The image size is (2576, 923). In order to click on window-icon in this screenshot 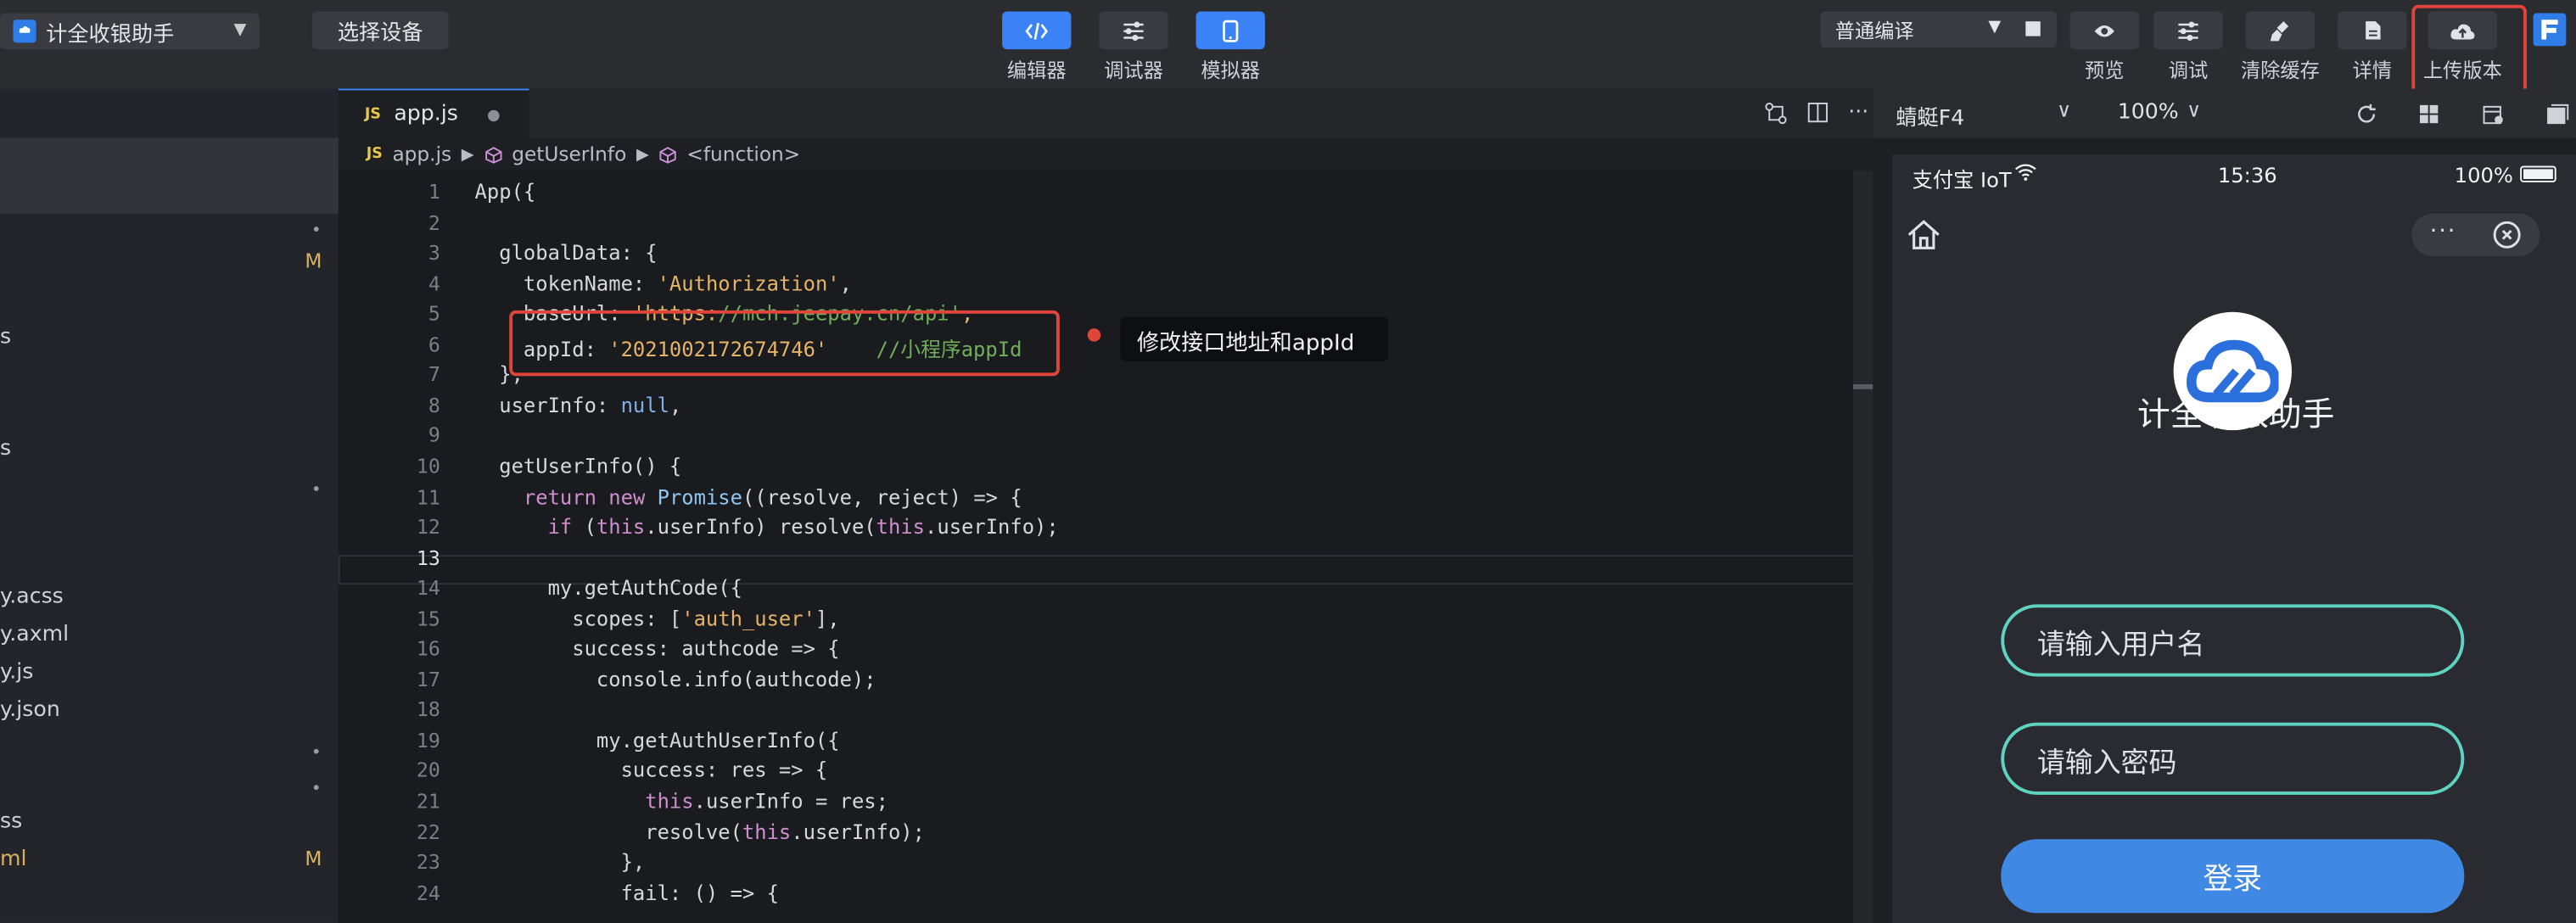, I will do `click(2557, 114)`.